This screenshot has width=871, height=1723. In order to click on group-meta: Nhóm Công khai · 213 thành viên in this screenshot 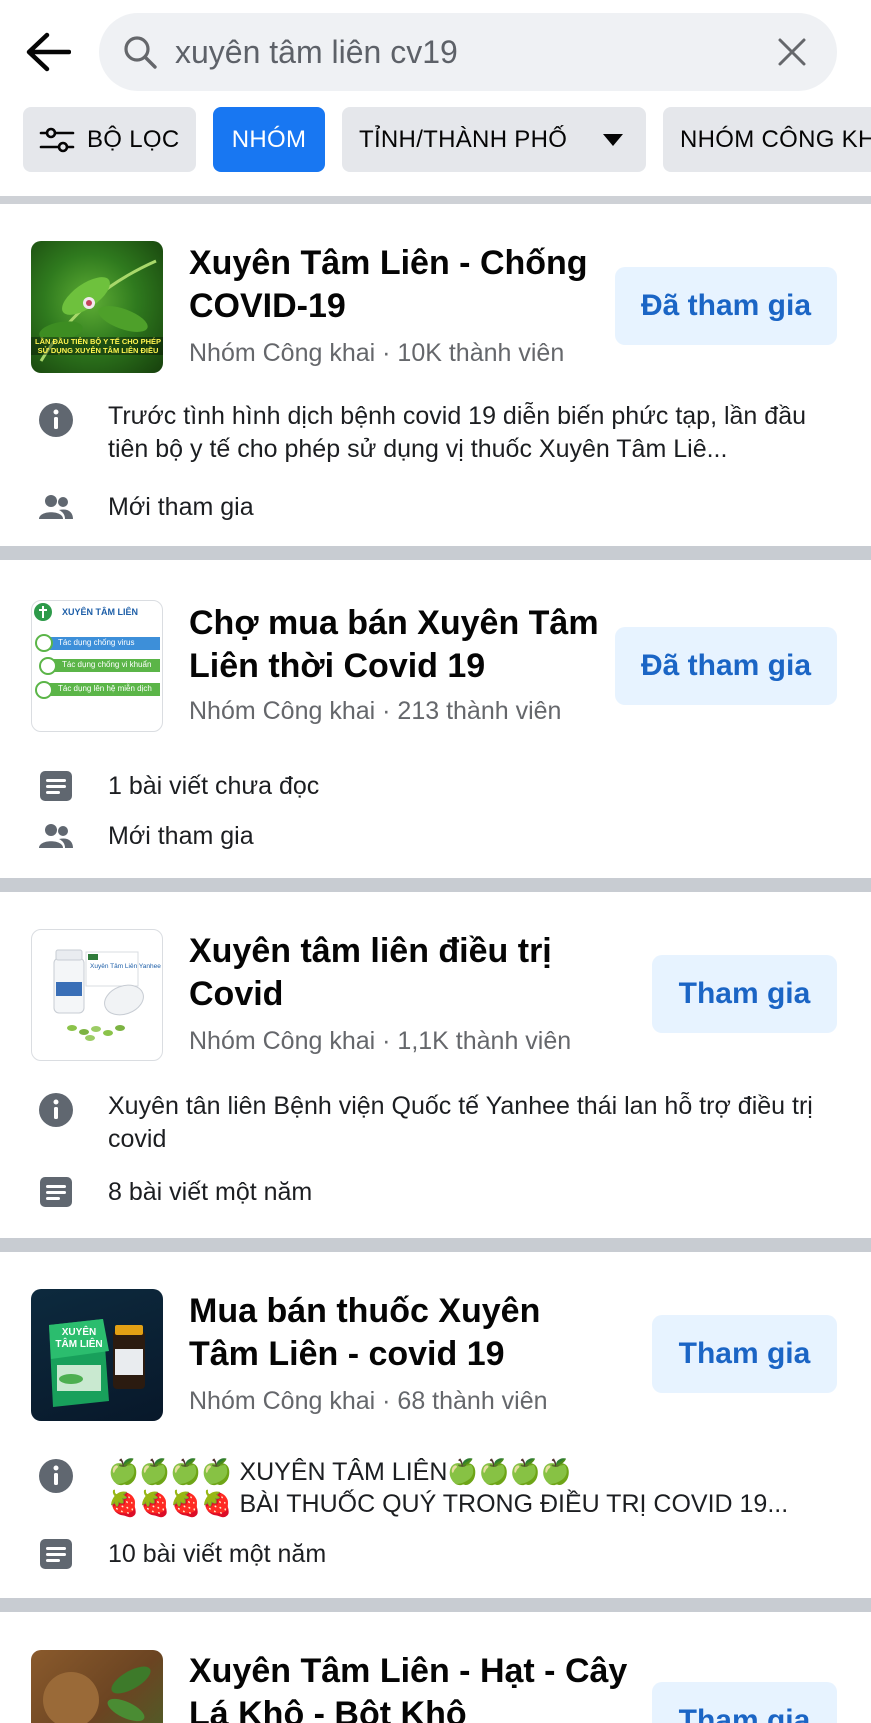, I will do `click(375, 711)`.